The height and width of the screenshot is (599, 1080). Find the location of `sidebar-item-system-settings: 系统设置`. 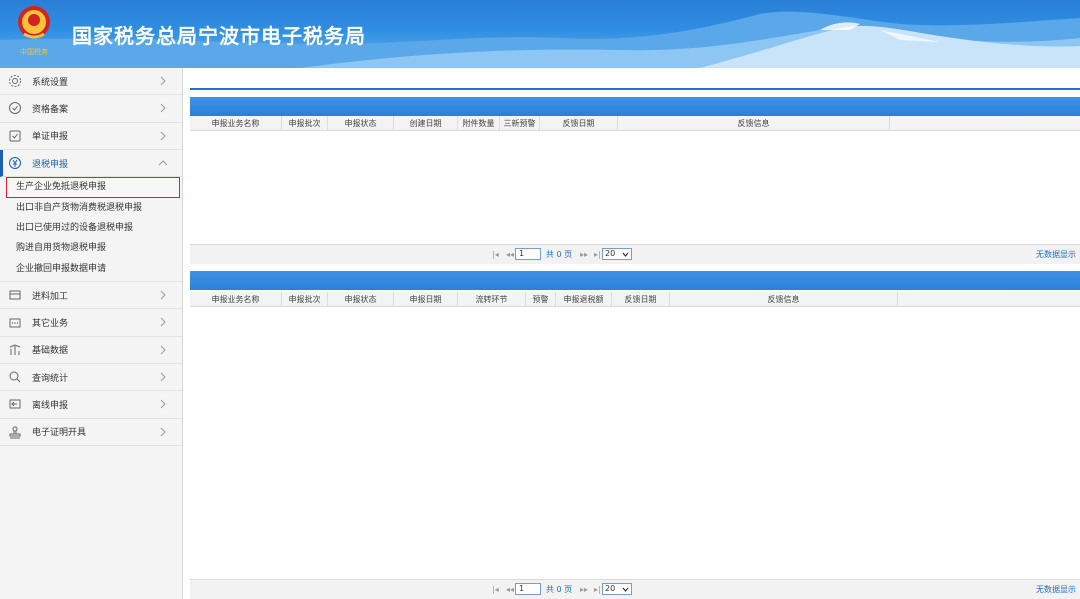

sidebar-item-system-settings: 系统设置 is located at coordinates (91, 82).